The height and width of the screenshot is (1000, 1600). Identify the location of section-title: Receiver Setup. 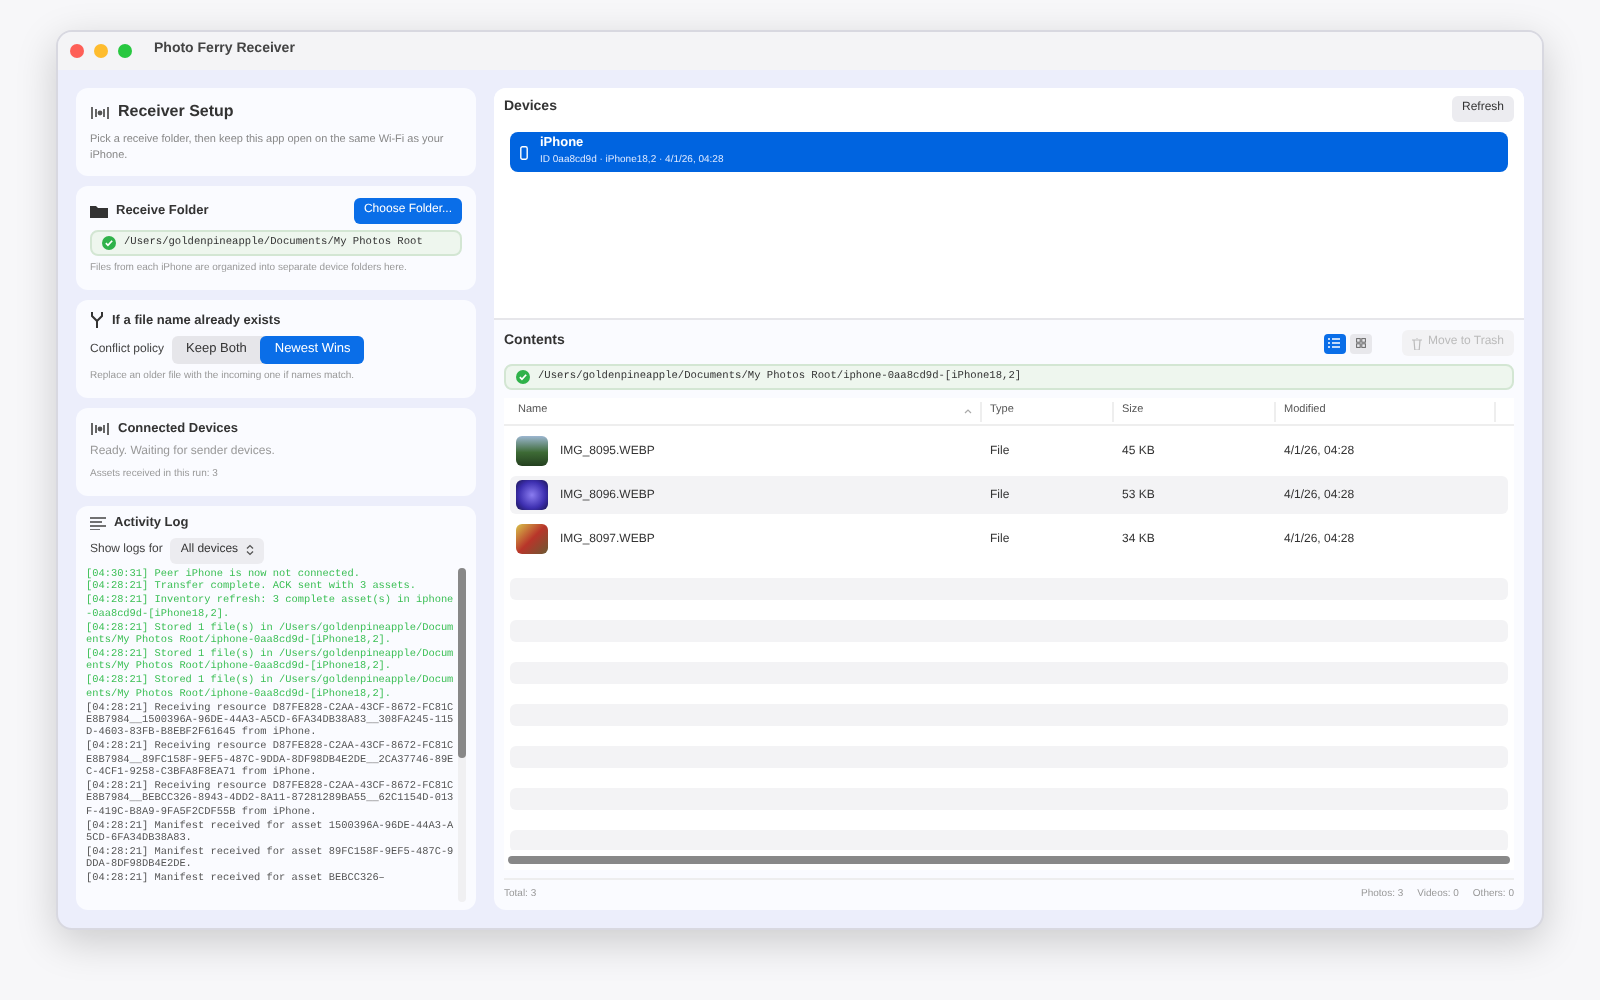
(176, 112).